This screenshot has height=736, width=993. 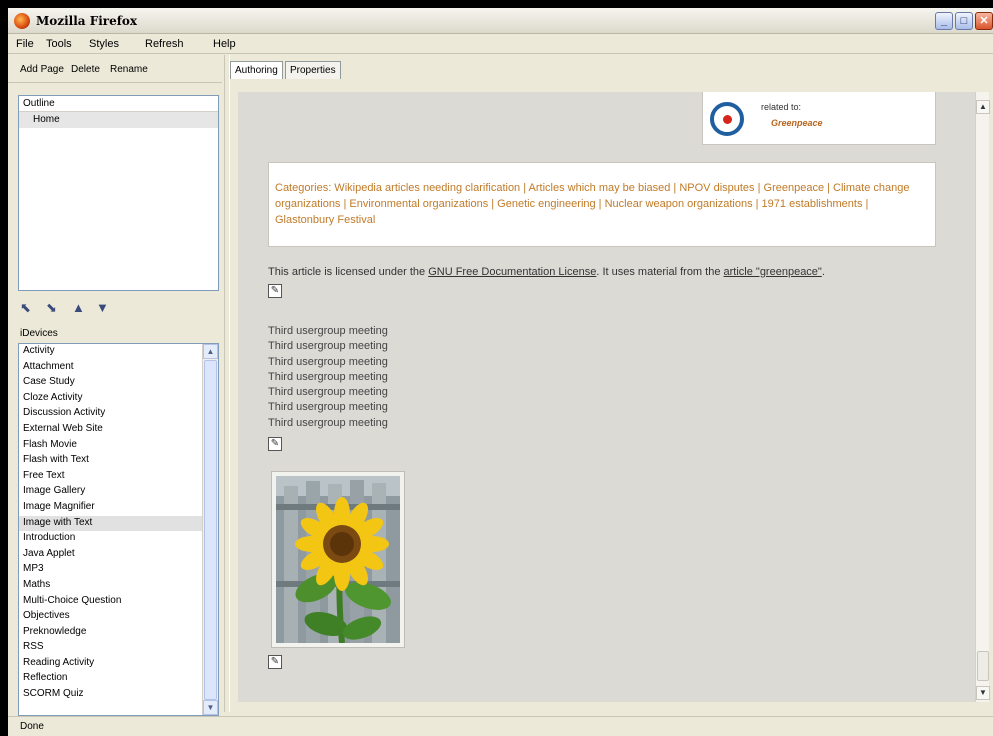 I want to click on promote-arrow-icon: ⬉, so click(x=25, y=308).